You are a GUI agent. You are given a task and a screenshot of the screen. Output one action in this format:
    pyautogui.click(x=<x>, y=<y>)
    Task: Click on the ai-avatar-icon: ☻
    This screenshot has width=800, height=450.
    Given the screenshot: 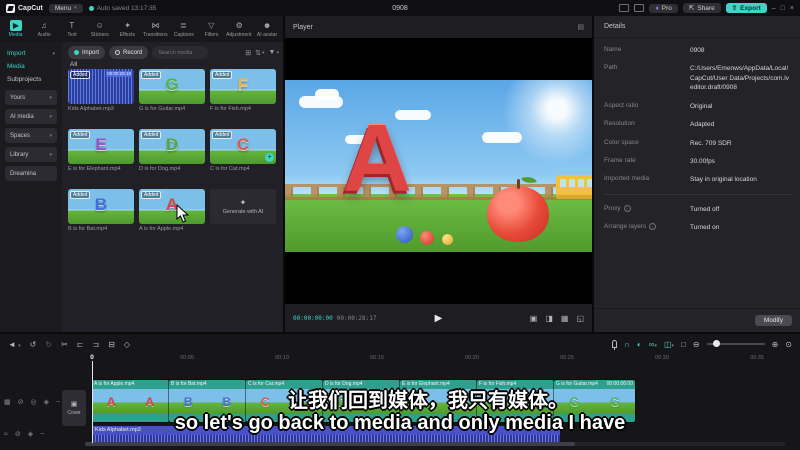 What is the action you would take?
    pyautogui.click(x=267, y=25)
    